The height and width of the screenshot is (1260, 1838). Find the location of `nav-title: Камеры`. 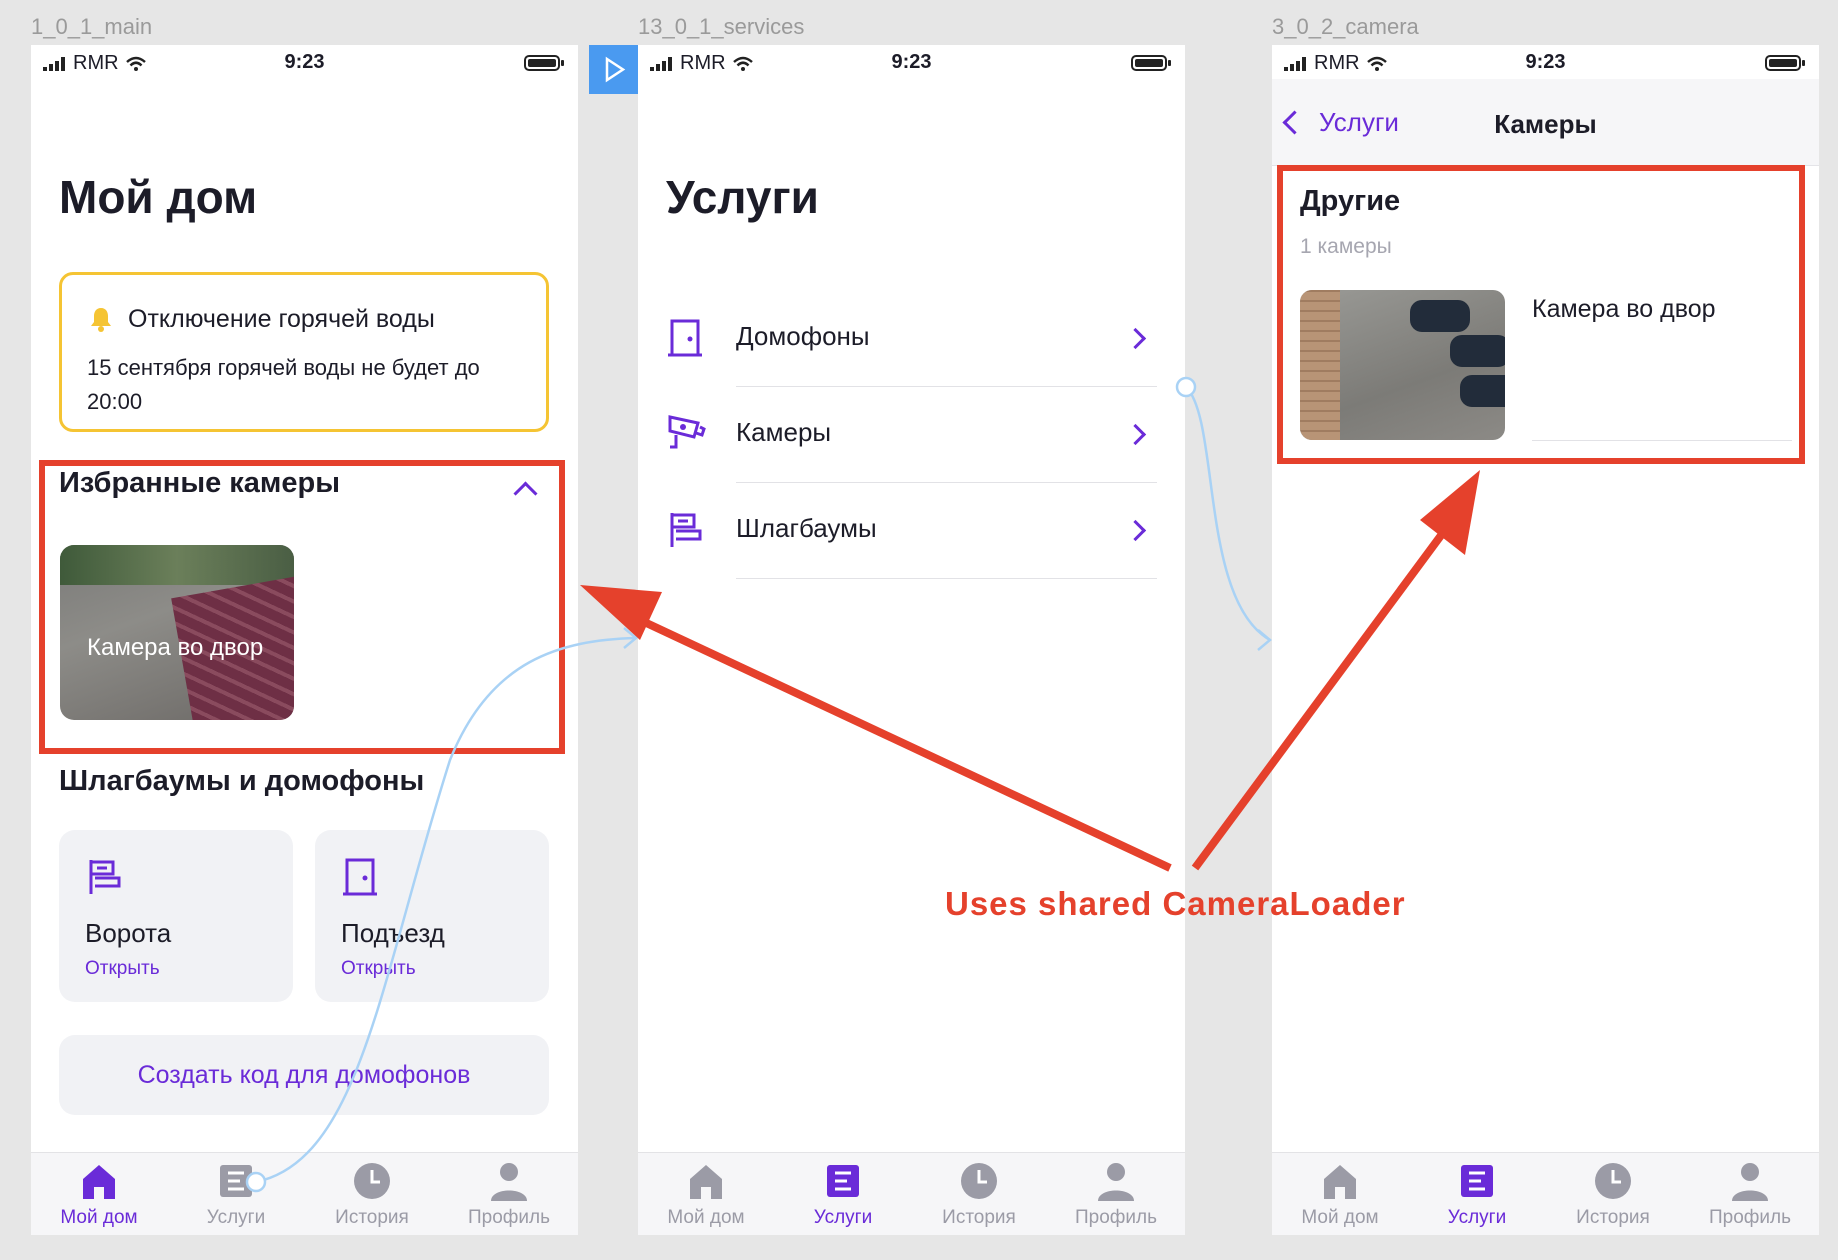

nav-title: Камеры is located at coordinates (1545, 124).